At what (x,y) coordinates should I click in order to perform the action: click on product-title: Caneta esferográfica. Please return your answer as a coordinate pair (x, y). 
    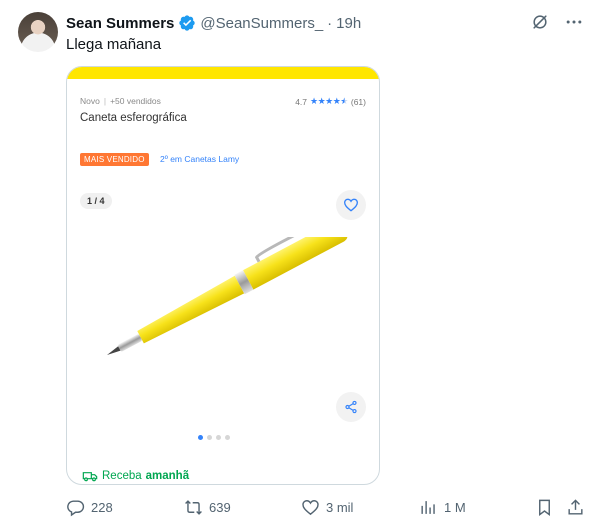
    Looking at the image, I should click on (133, 118).